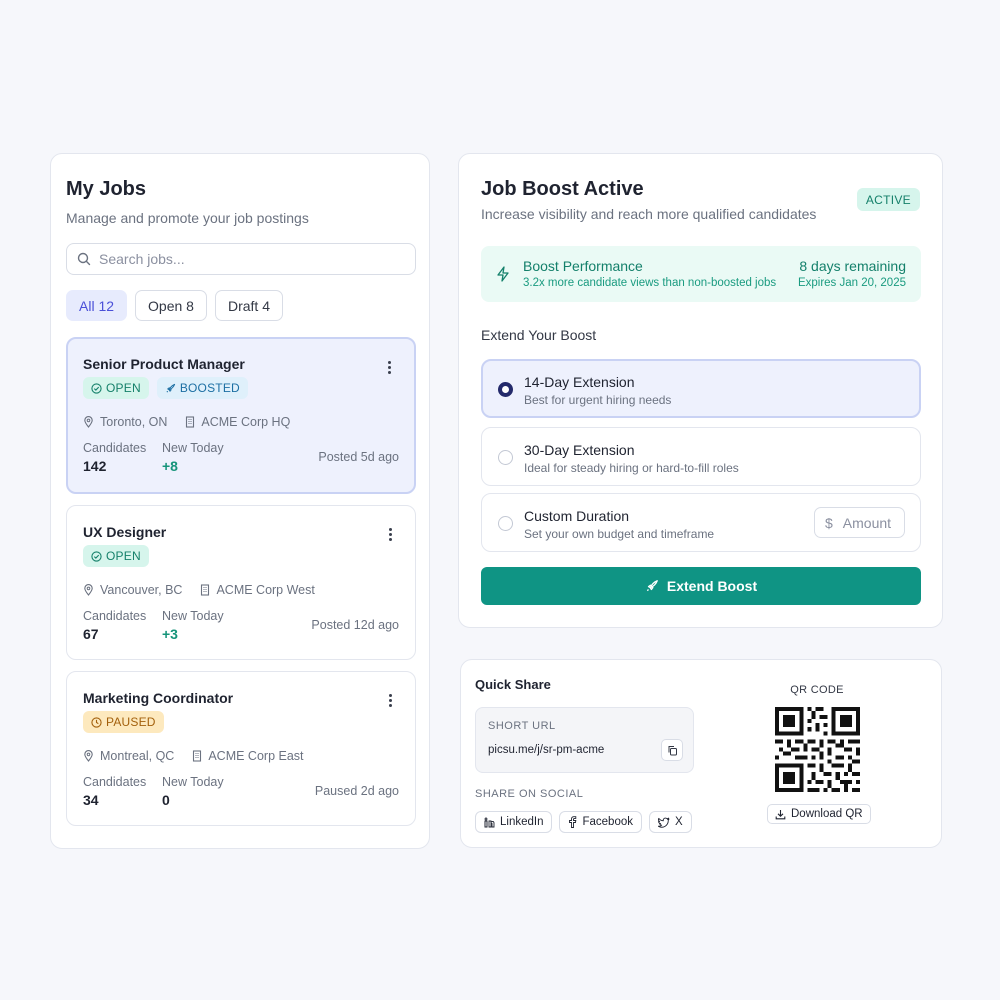 This screenshot has width=1000, height=1000. I want to click on social-buttons: LinkedIn Facebook X, so click(583, 822).